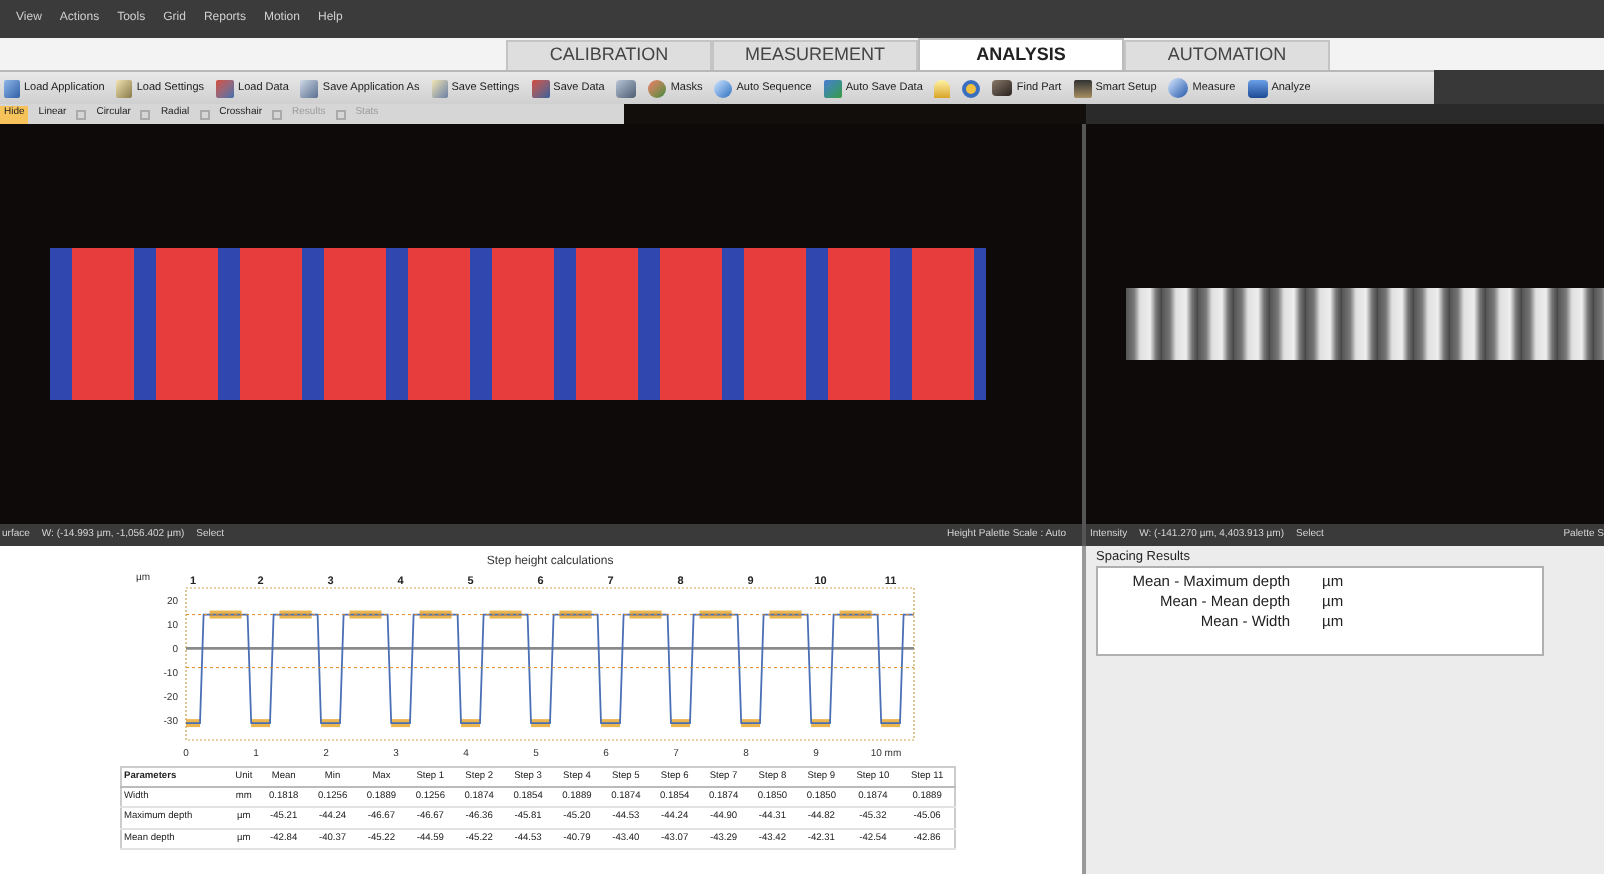 Image resolution: width=1604 pixels, height=874 pixels. I want to click on device-icon, so click(626, 88).